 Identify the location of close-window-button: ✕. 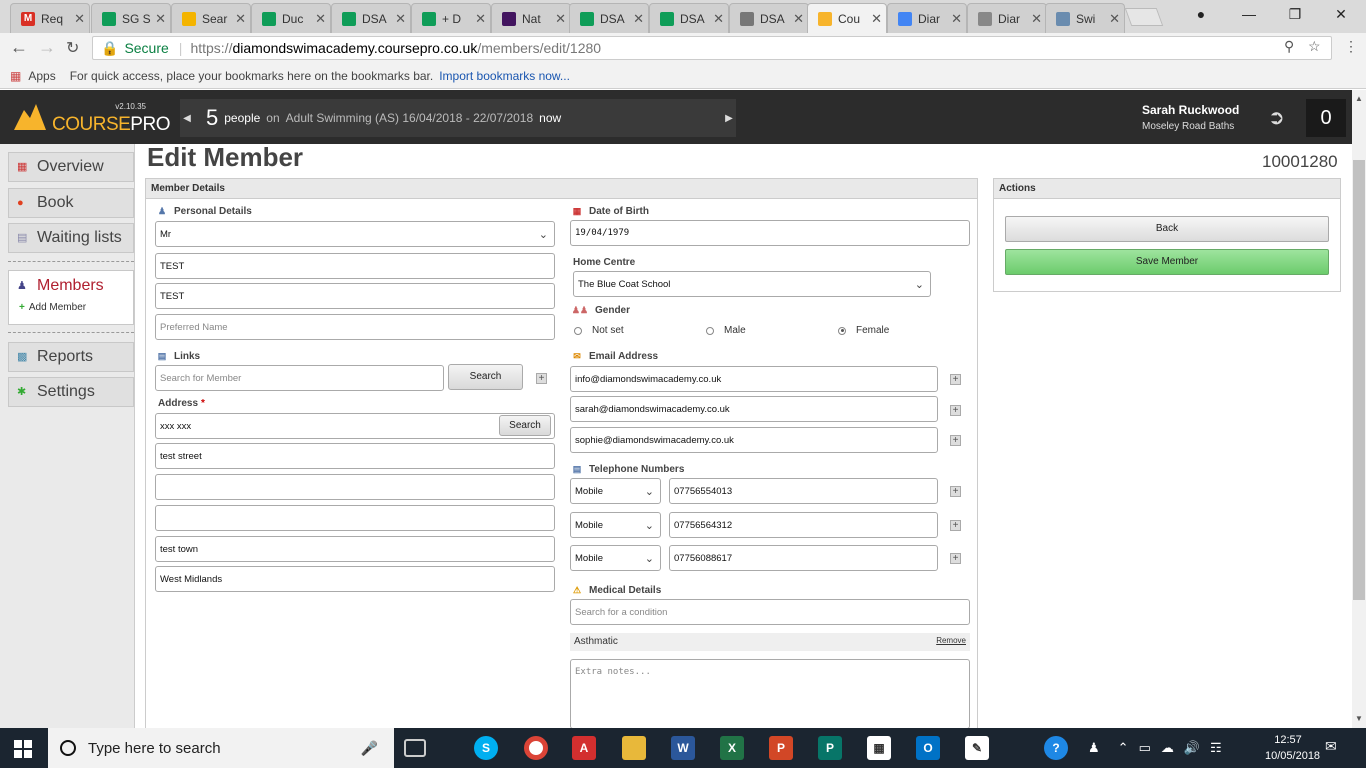
(1341, 14).